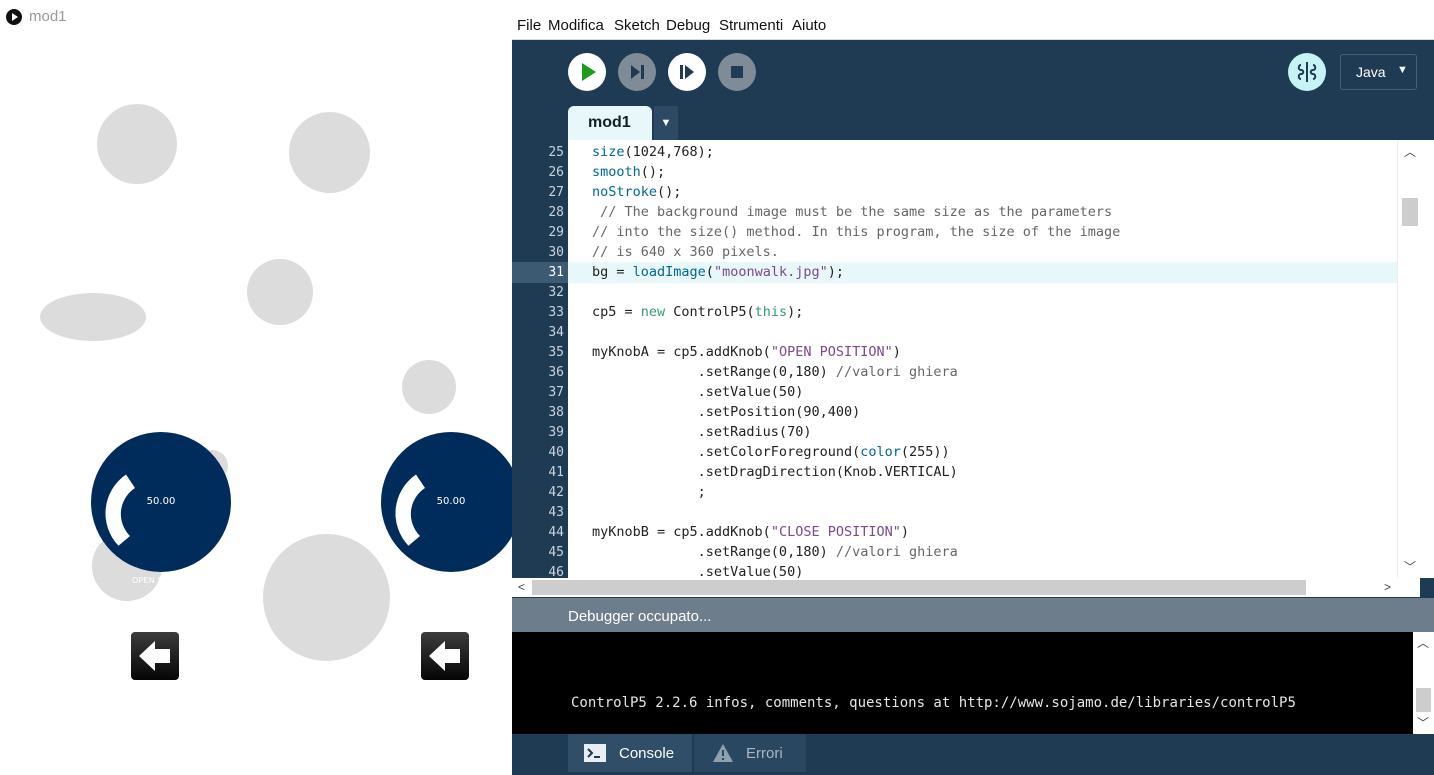  What do you see at coordinates (556, 172) in the screenshot?
I see `line-number: 26` at bounding box center [556, 172].